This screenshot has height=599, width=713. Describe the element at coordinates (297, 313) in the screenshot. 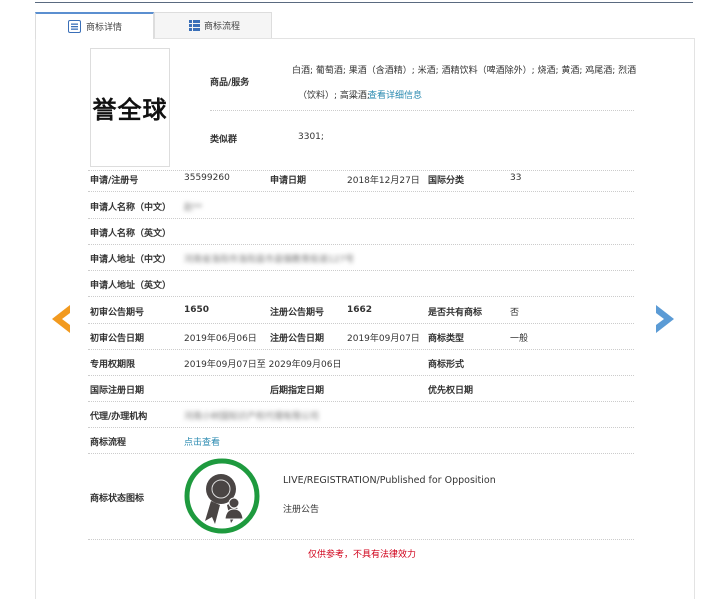

I see `reg_pub_no-label: 注册公告期号` at that location.